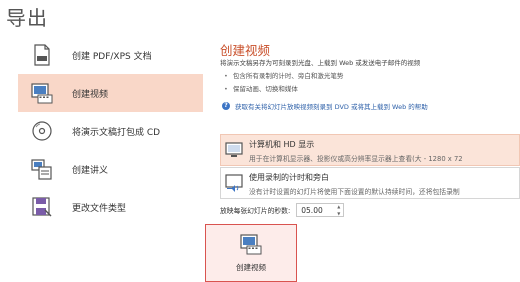 The image size is (520, 282). What do you see at coordinates (356, 159) in the screenshot?
I see `quality-subtitle: 用于在计算机显示器、投影仪或高分辨率显示器上查看(大 - 1280 x 72` at bounding box center [356, 159].